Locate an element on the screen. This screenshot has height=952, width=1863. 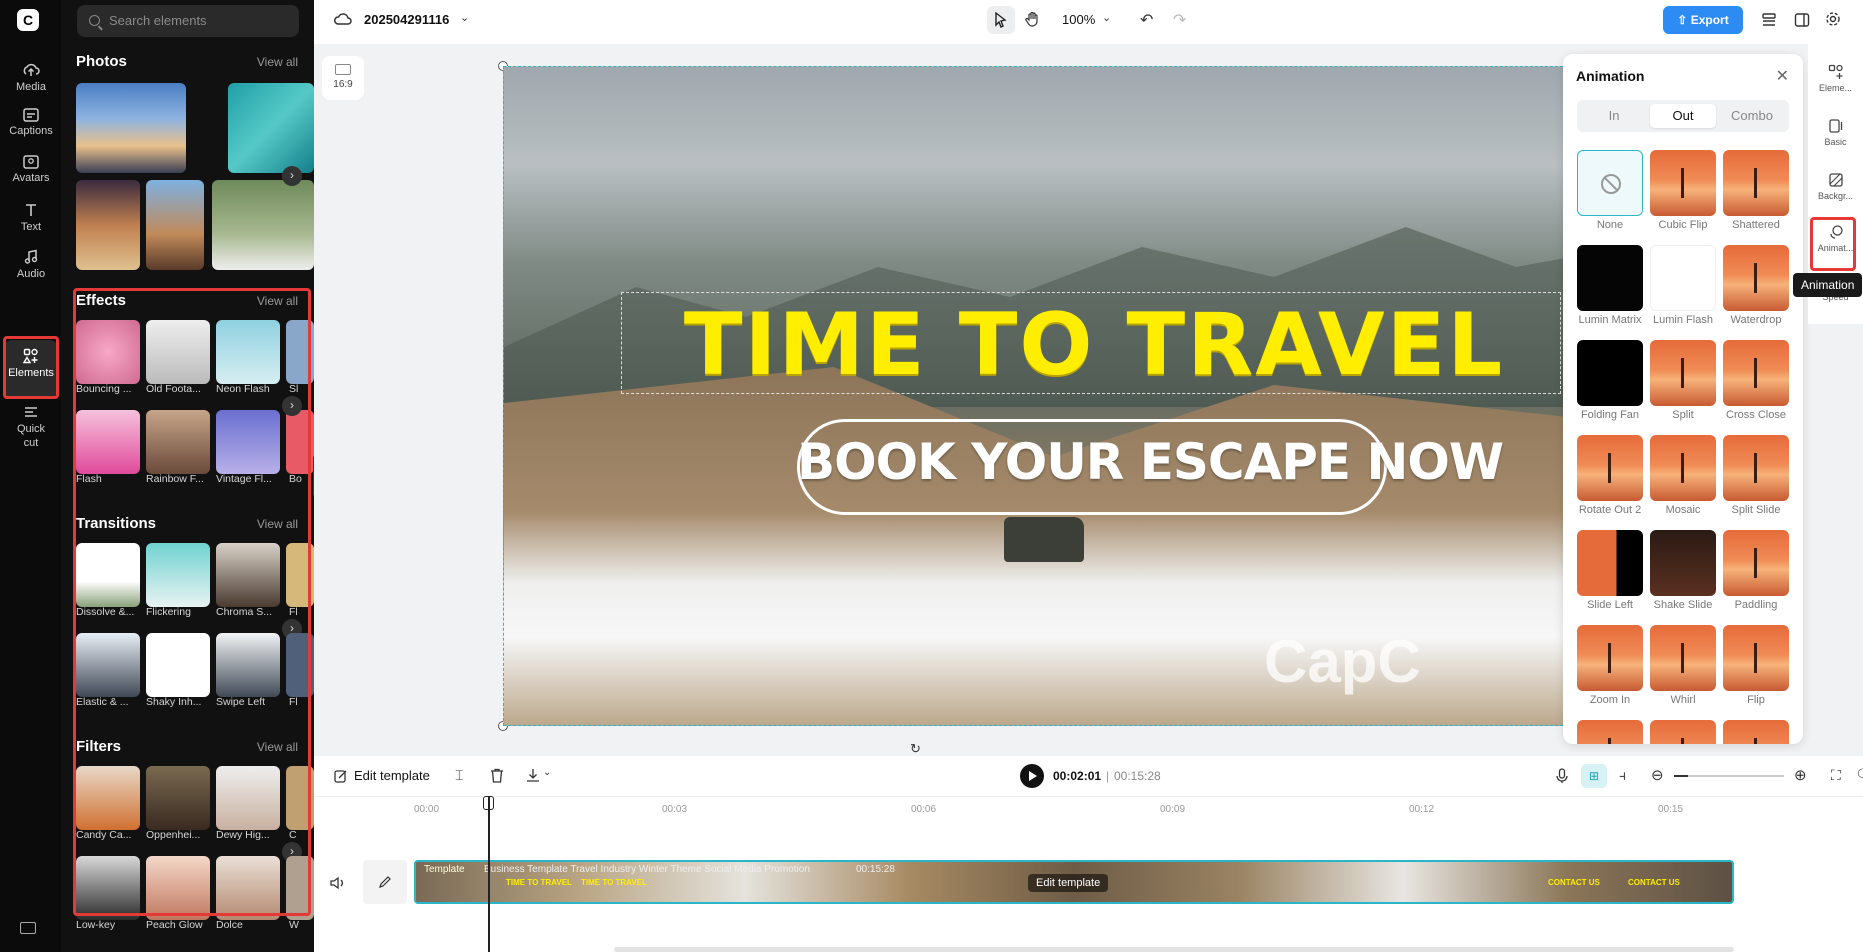
volume-icon is located at coordinates (338, 883).